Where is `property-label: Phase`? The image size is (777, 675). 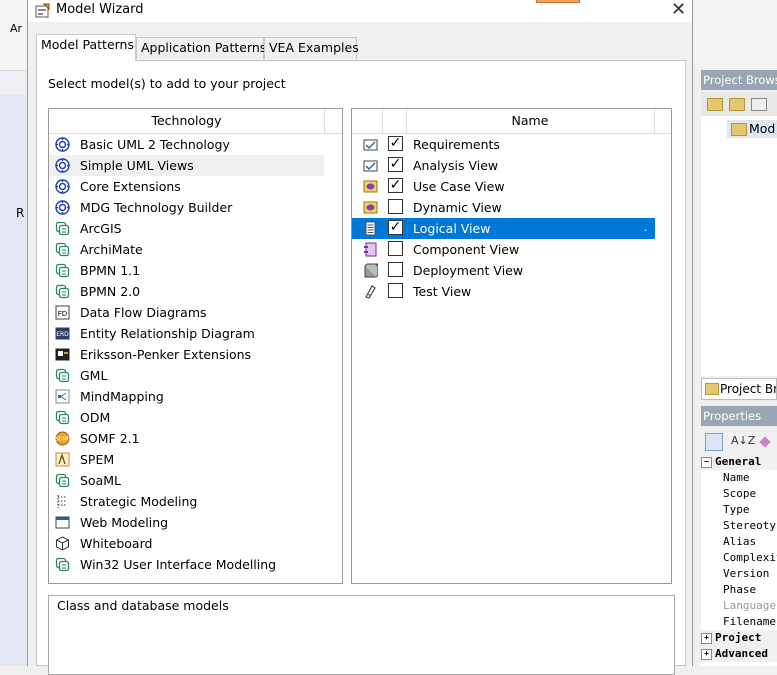
property-label: Phase is located at coordinates (740, 589).